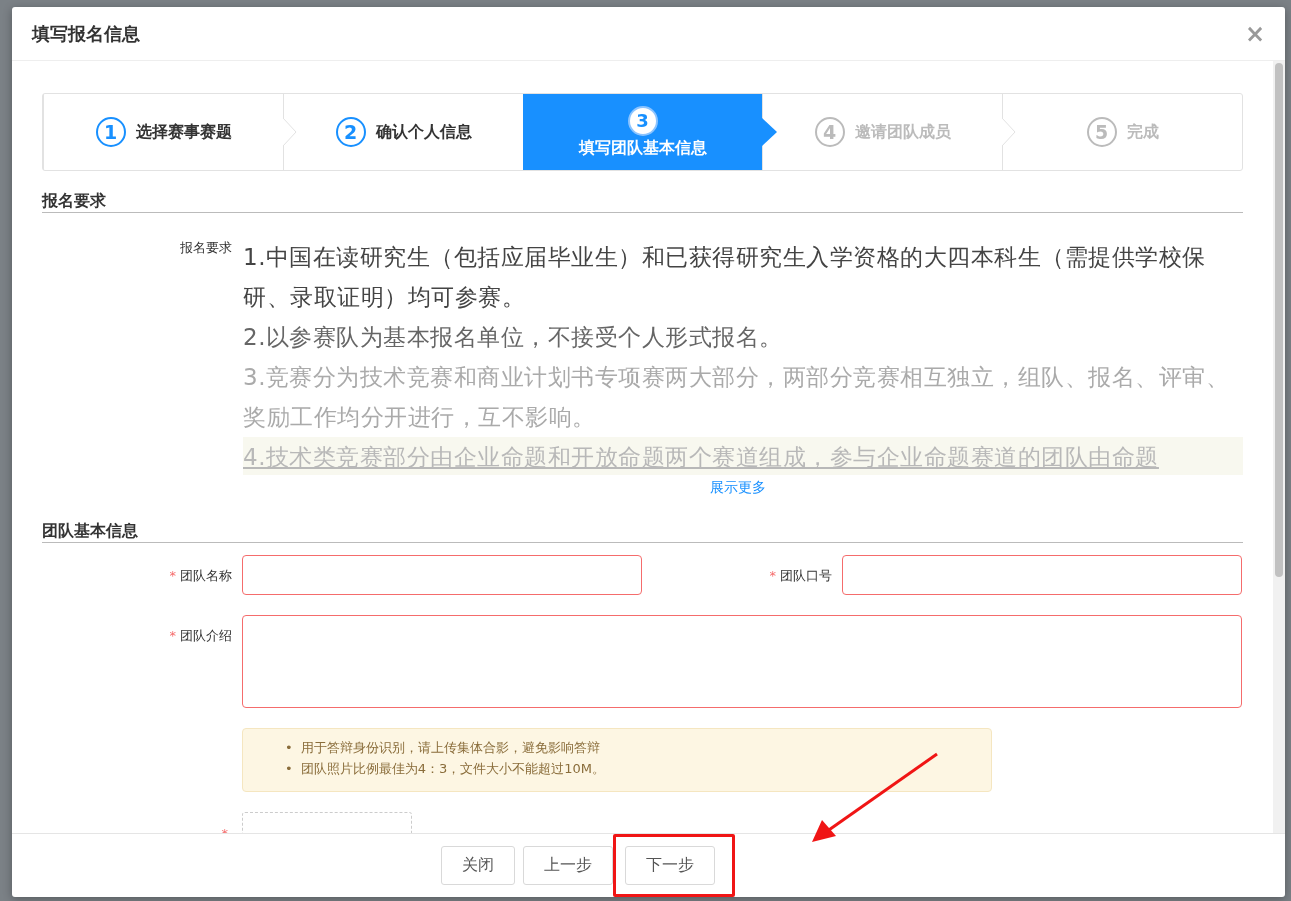  I want to click on step-label: 邀请团队成员, so click(902, 132).